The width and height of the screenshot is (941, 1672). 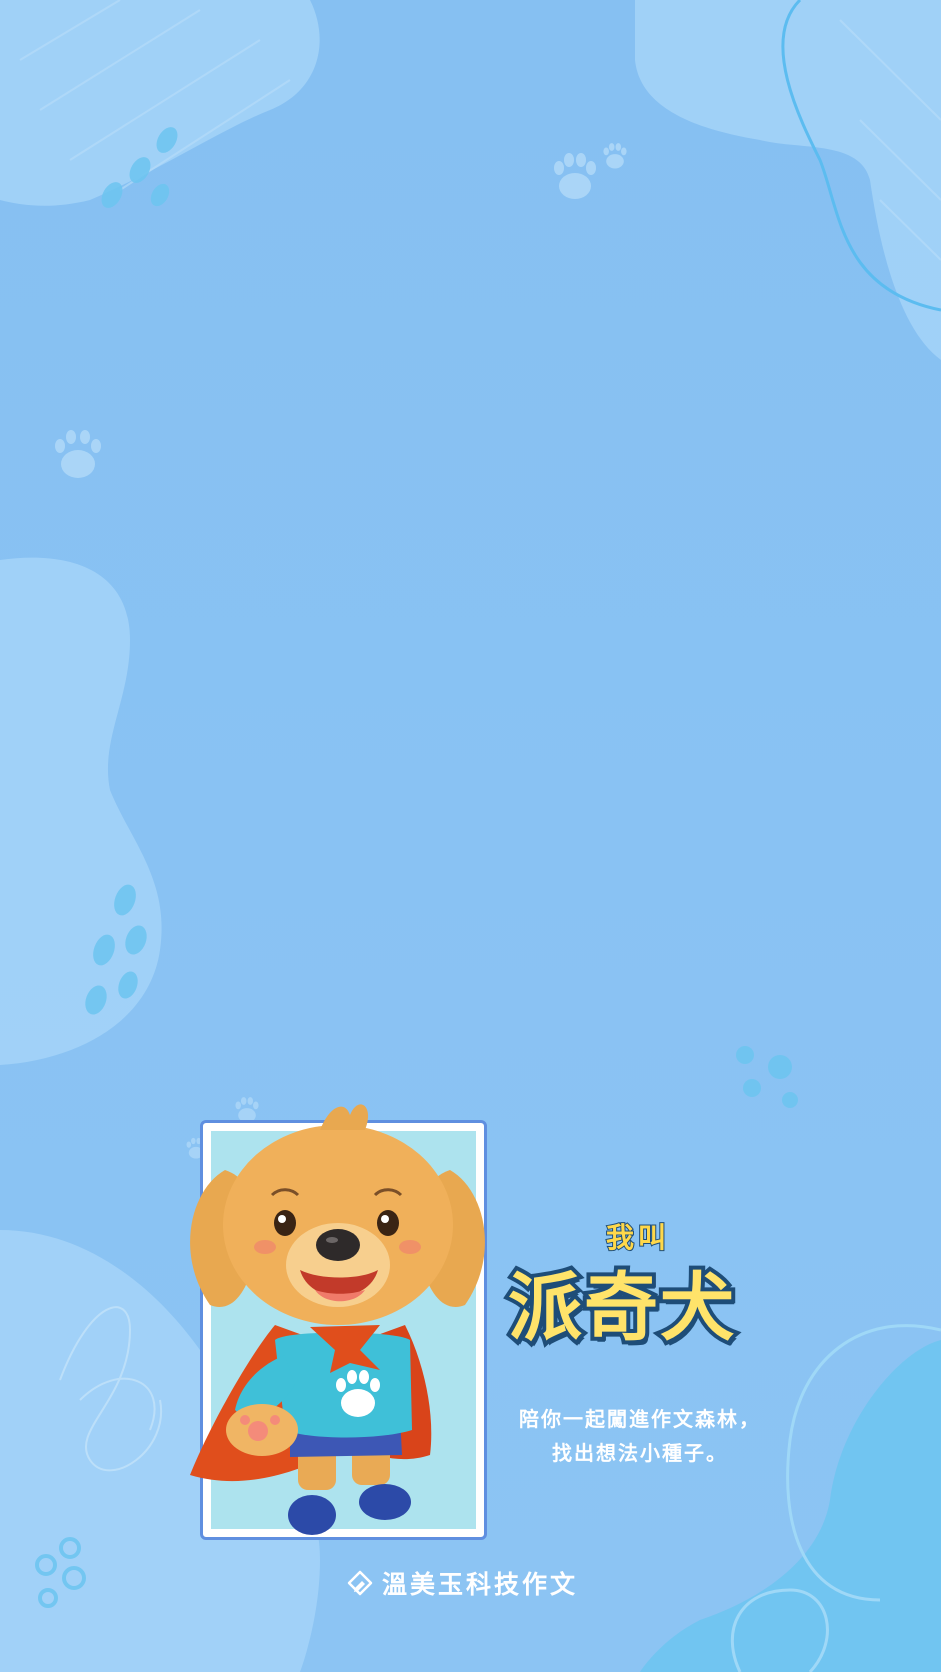 What do you see at coordinates (81, 811) in the screenshot?
I see `left-middle-blob` at bounding box center [81, 811].